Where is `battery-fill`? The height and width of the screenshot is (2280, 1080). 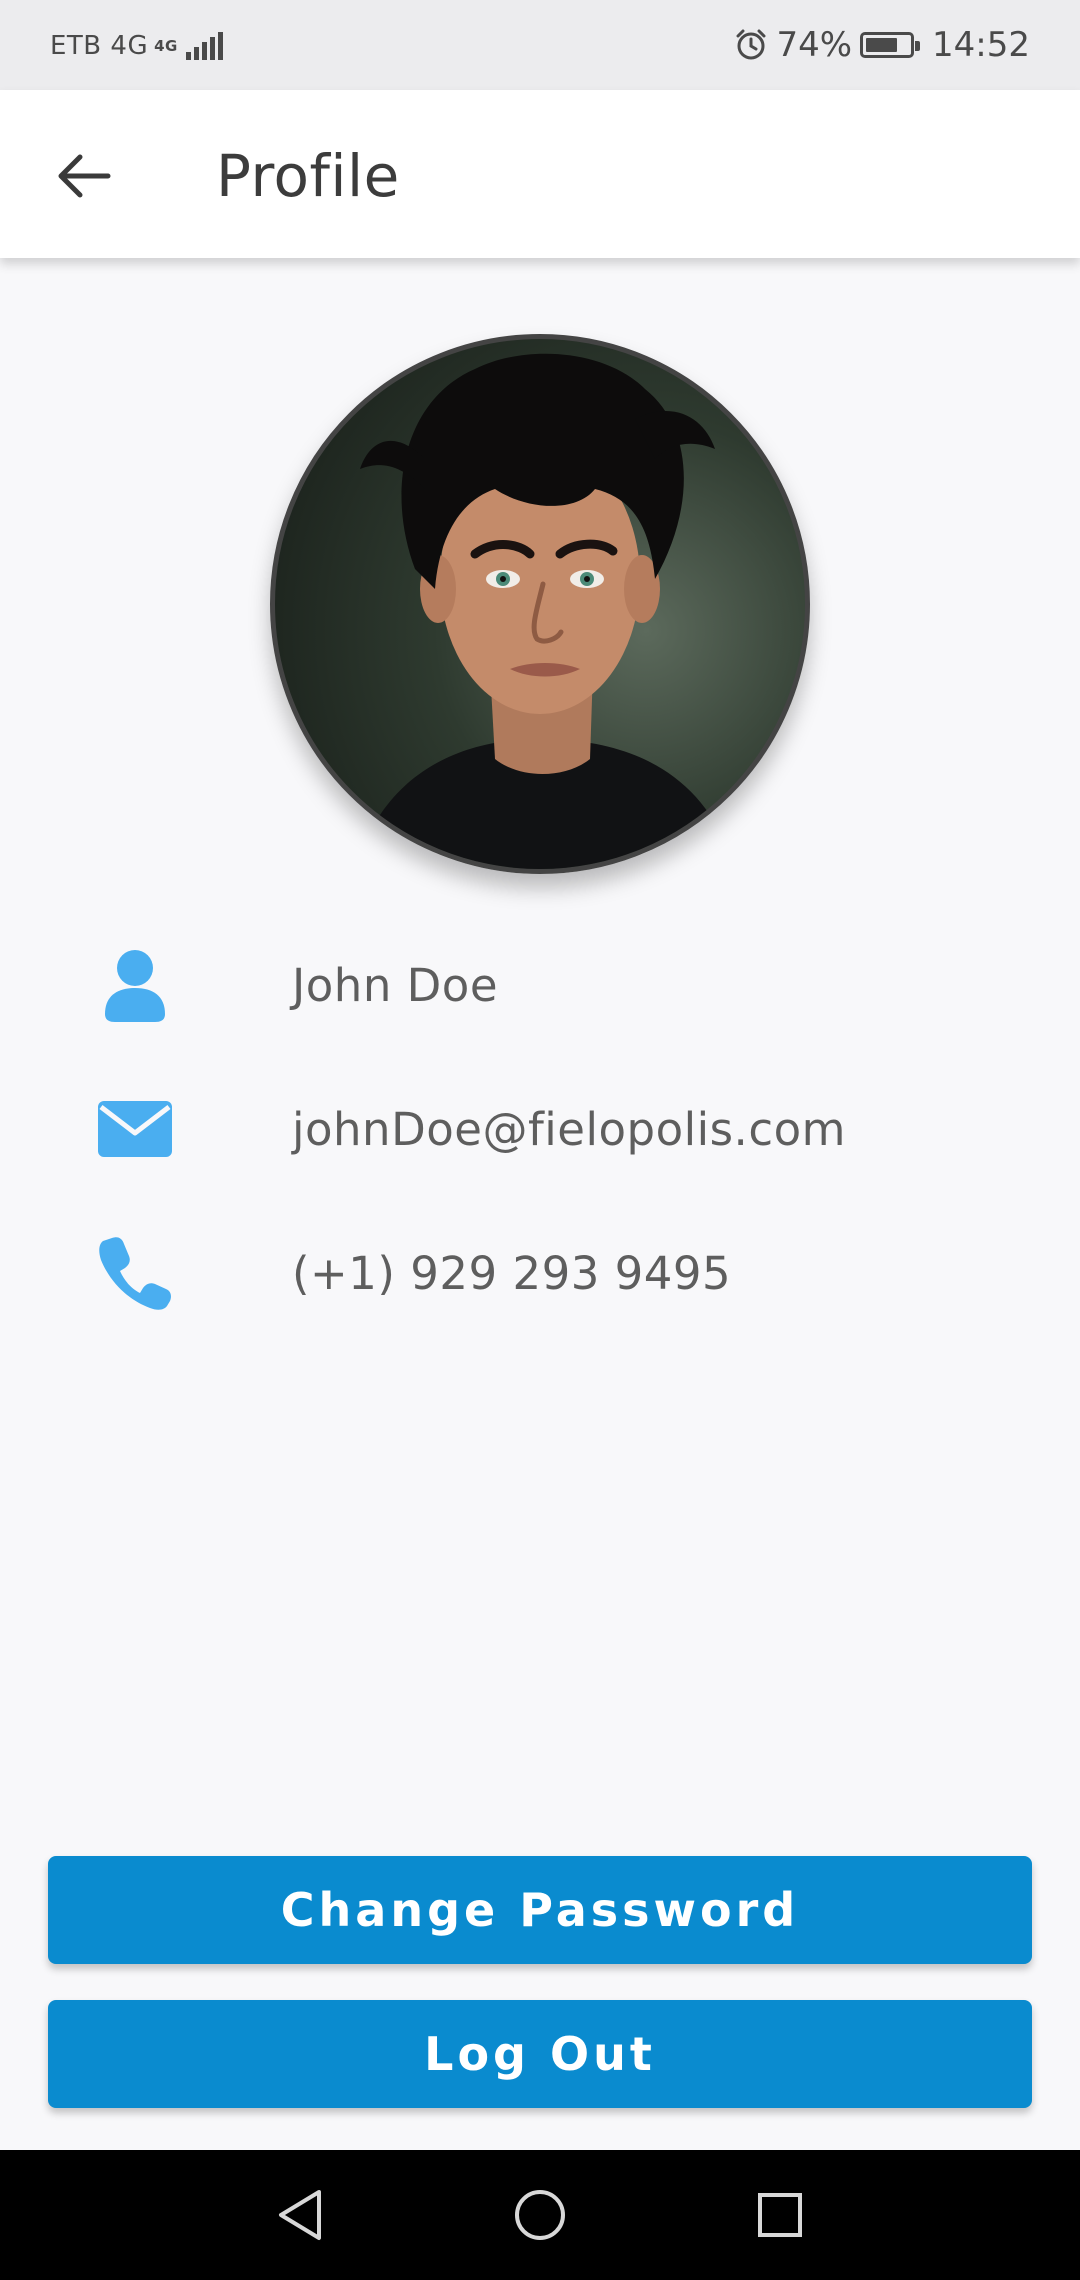
battery-fill is located at coordinates (882, 45).